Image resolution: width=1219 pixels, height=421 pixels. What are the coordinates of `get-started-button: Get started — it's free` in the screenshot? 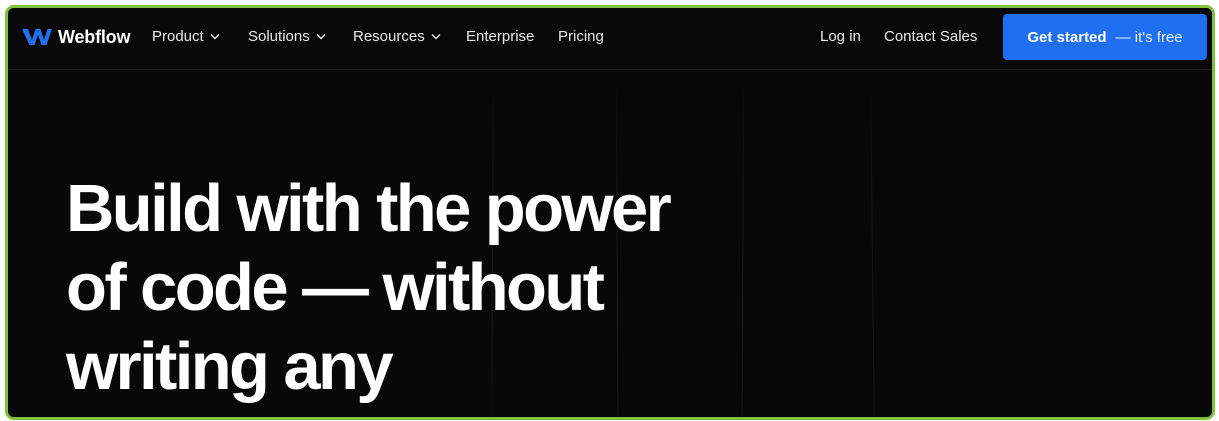 It's located at (1105, 37).